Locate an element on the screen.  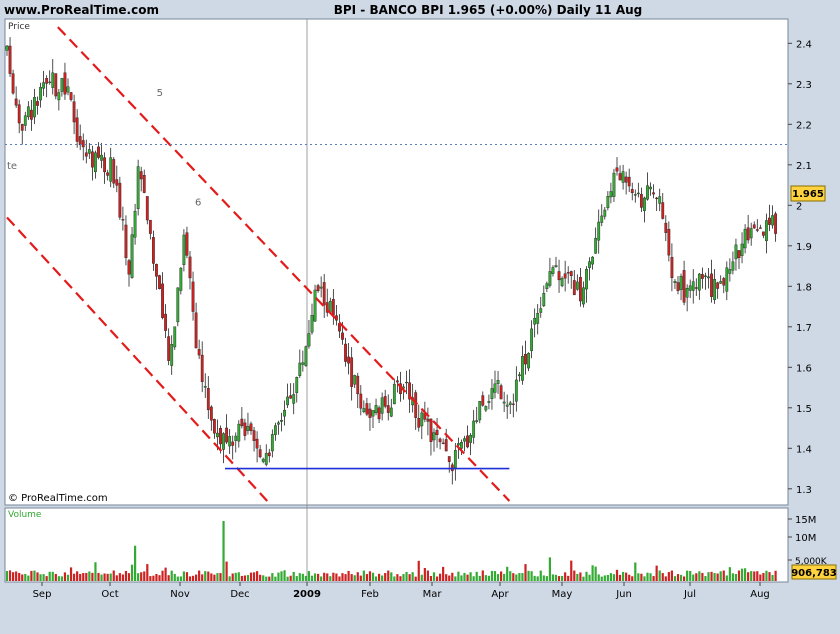
price-y-tick-label: 2.1 is located at coordinates (804, 166).